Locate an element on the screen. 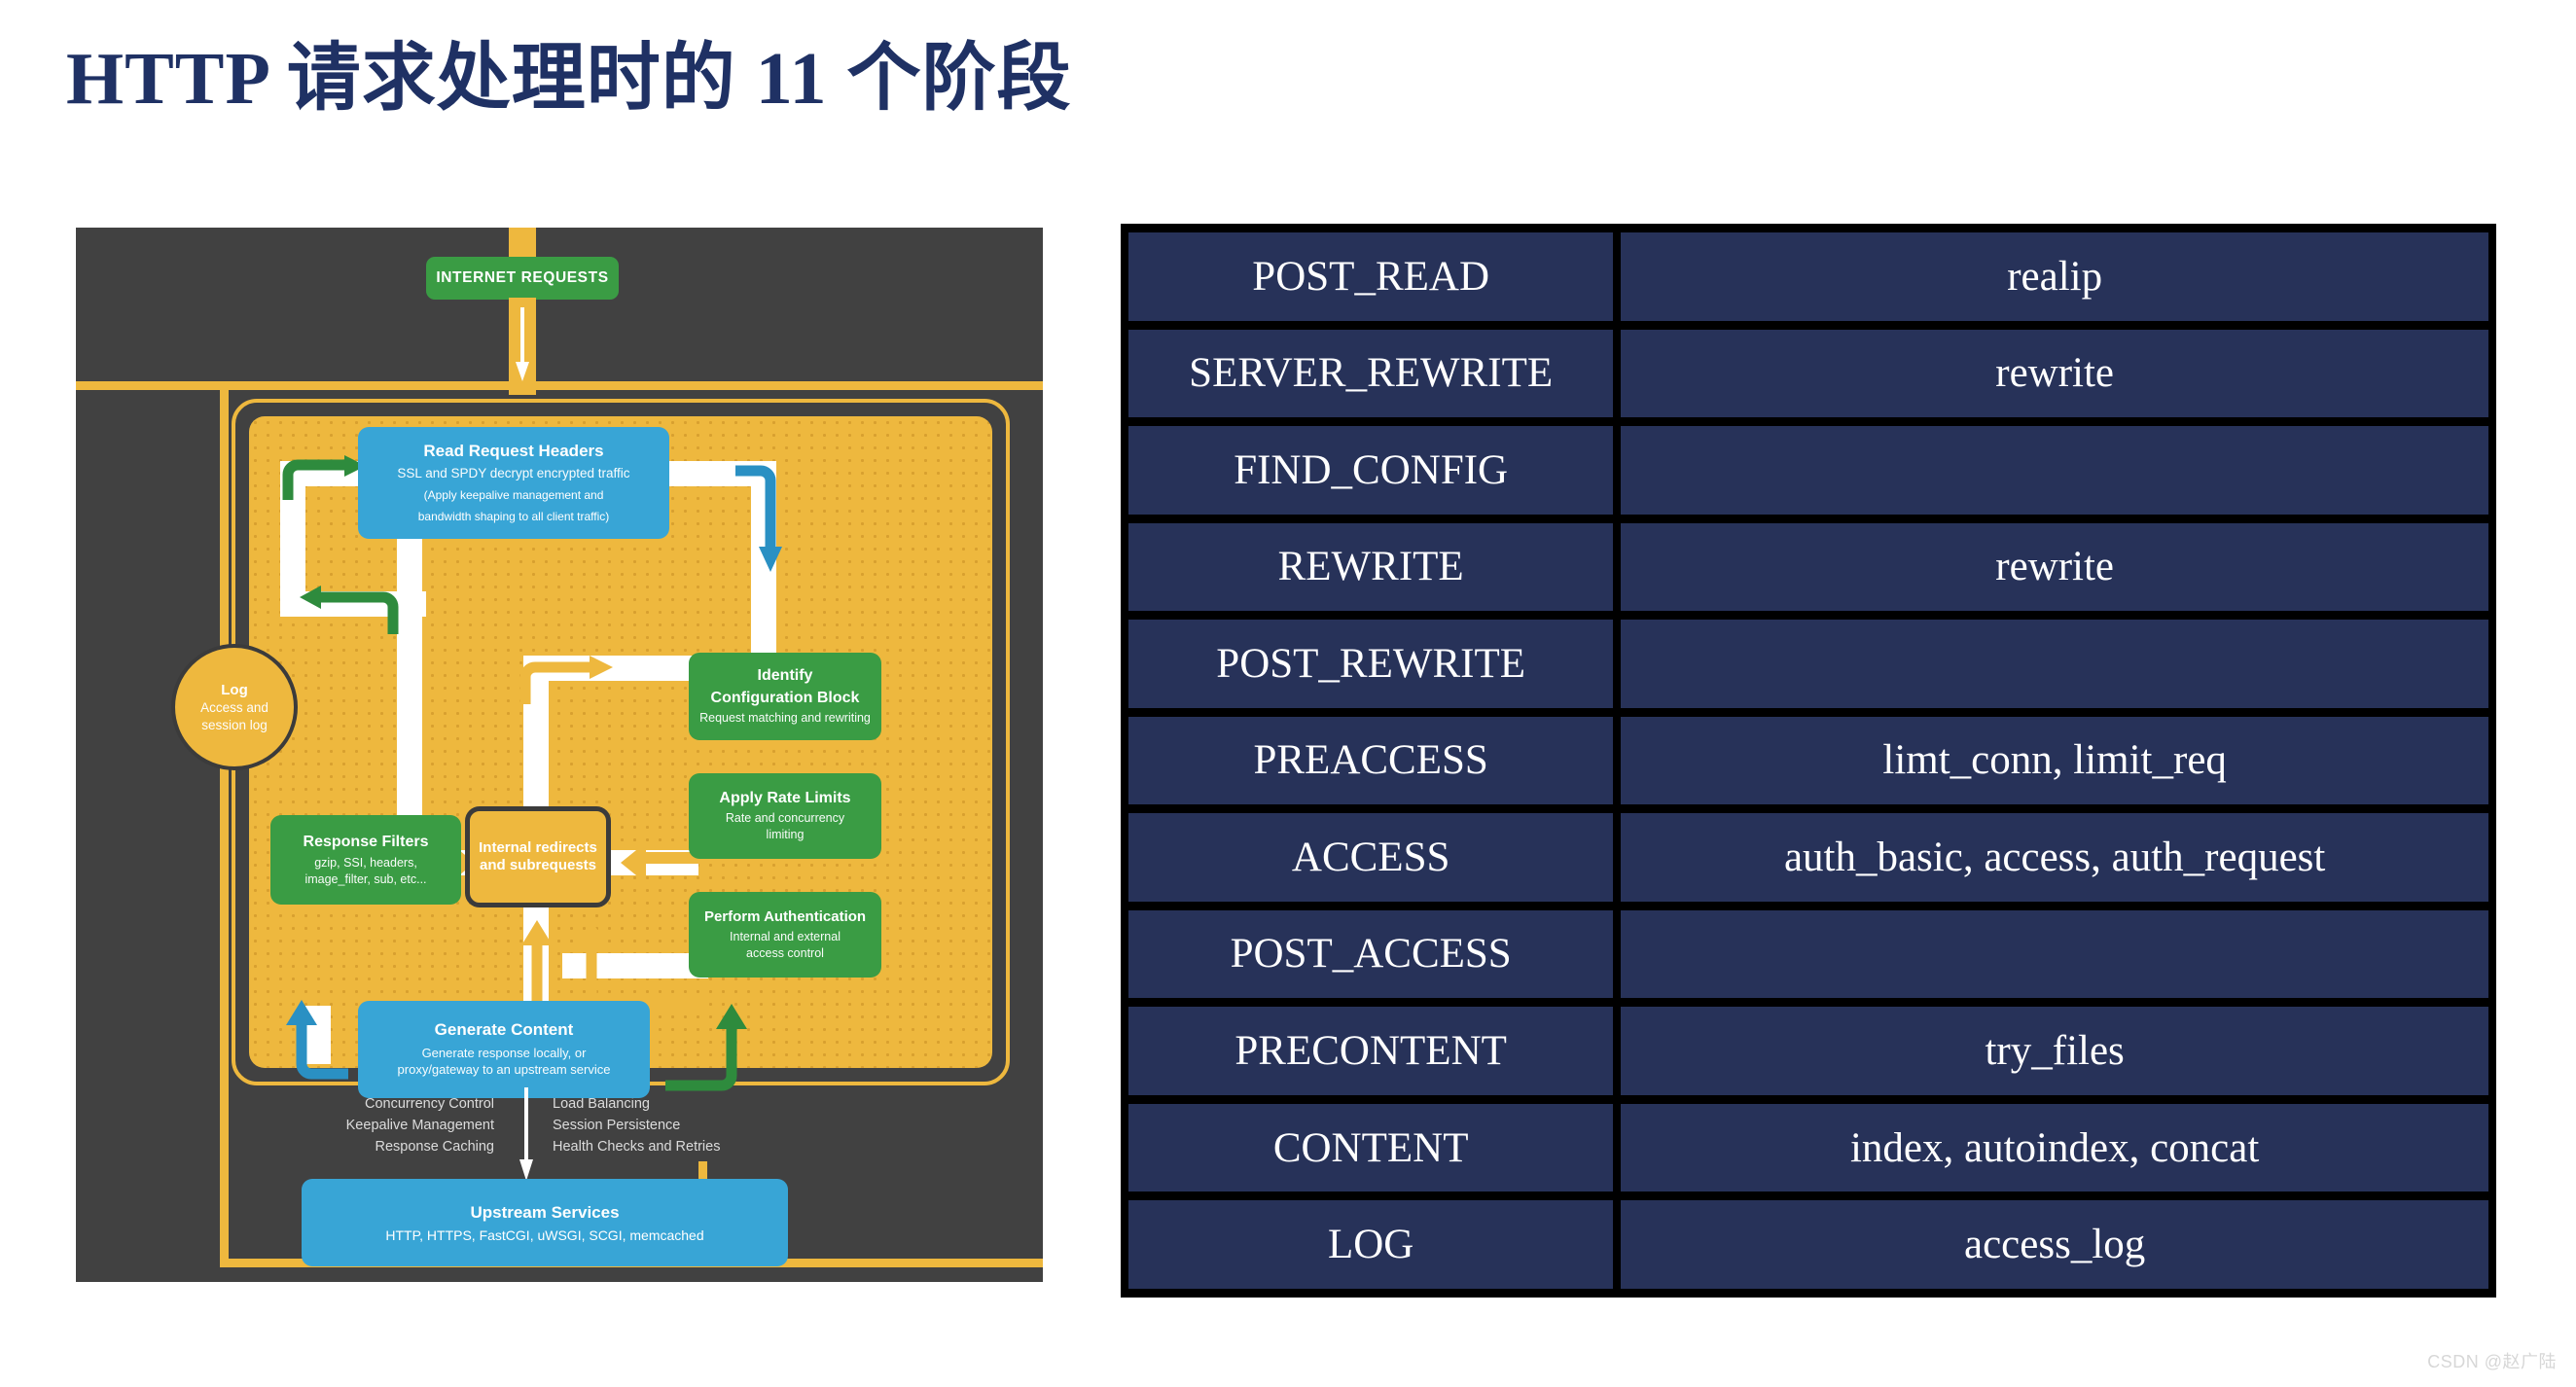 The height and width of the screenshot is (1387, 2576). phase-cell: PRECONTENT is located at coordinates (1371, 1051).